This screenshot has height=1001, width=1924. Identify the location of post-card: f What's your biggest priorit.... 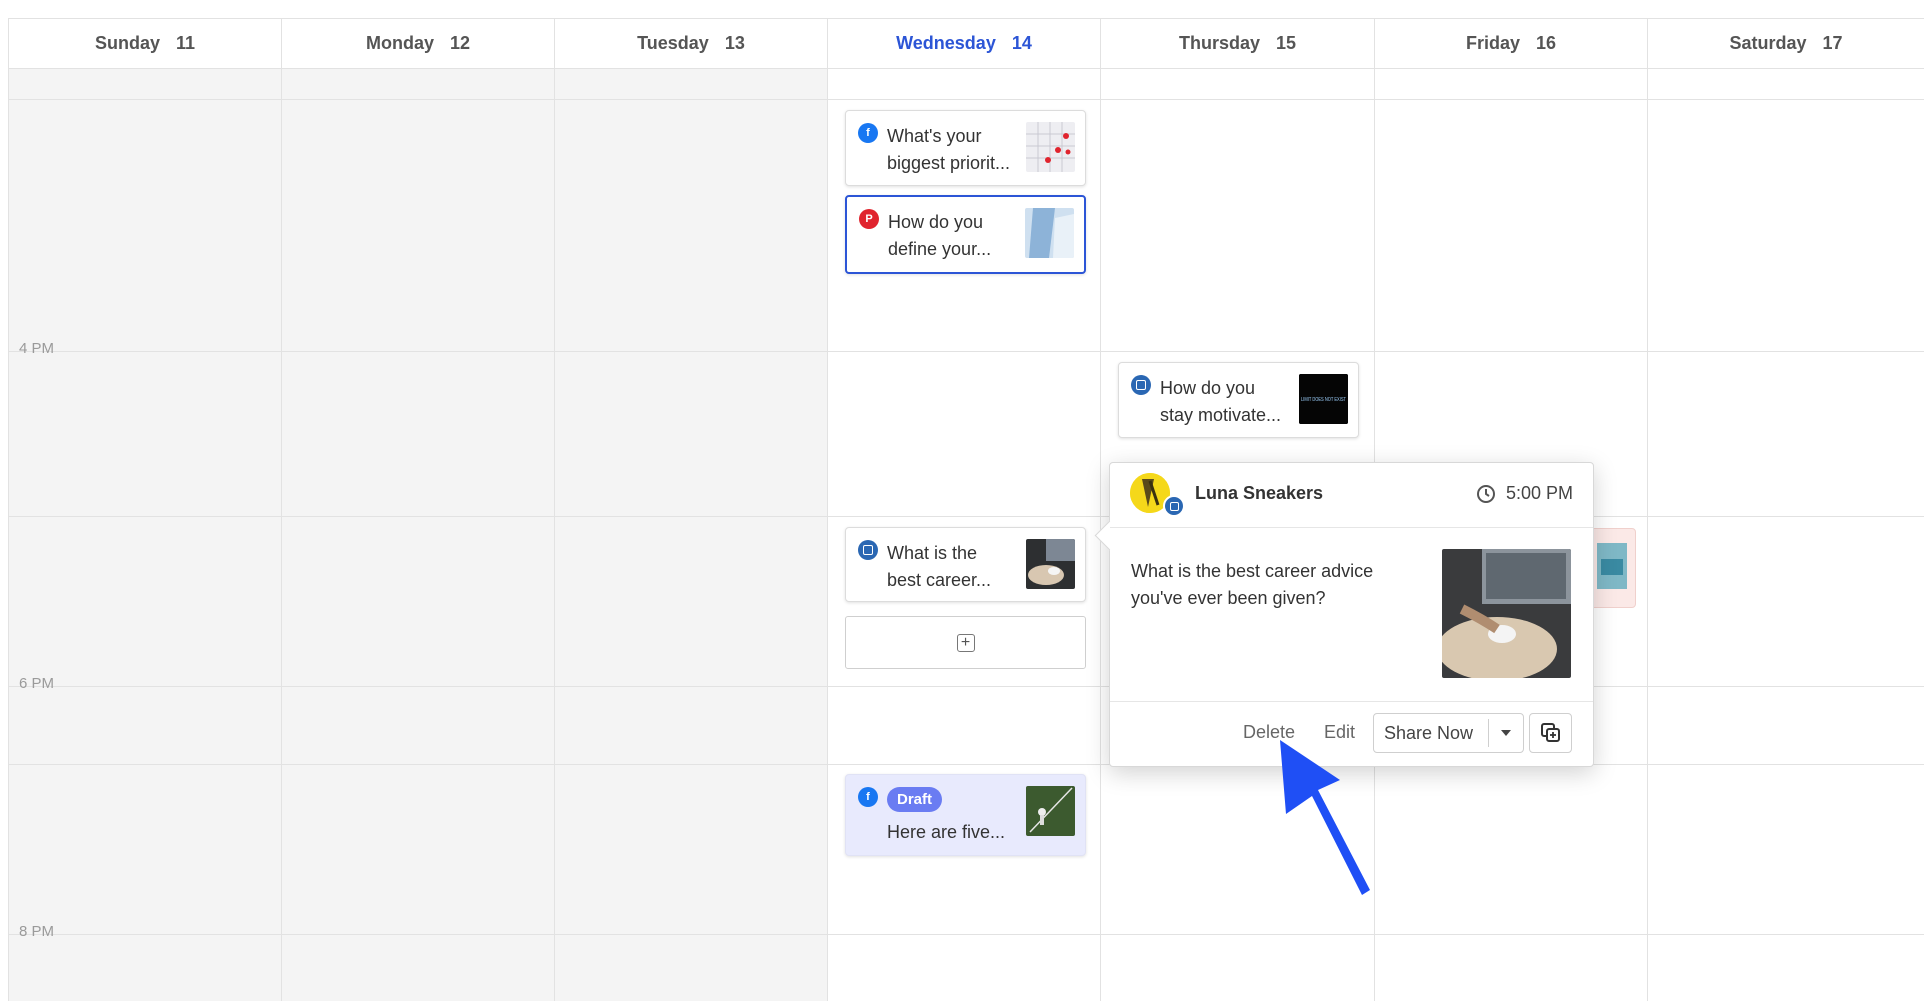
(965, 148).